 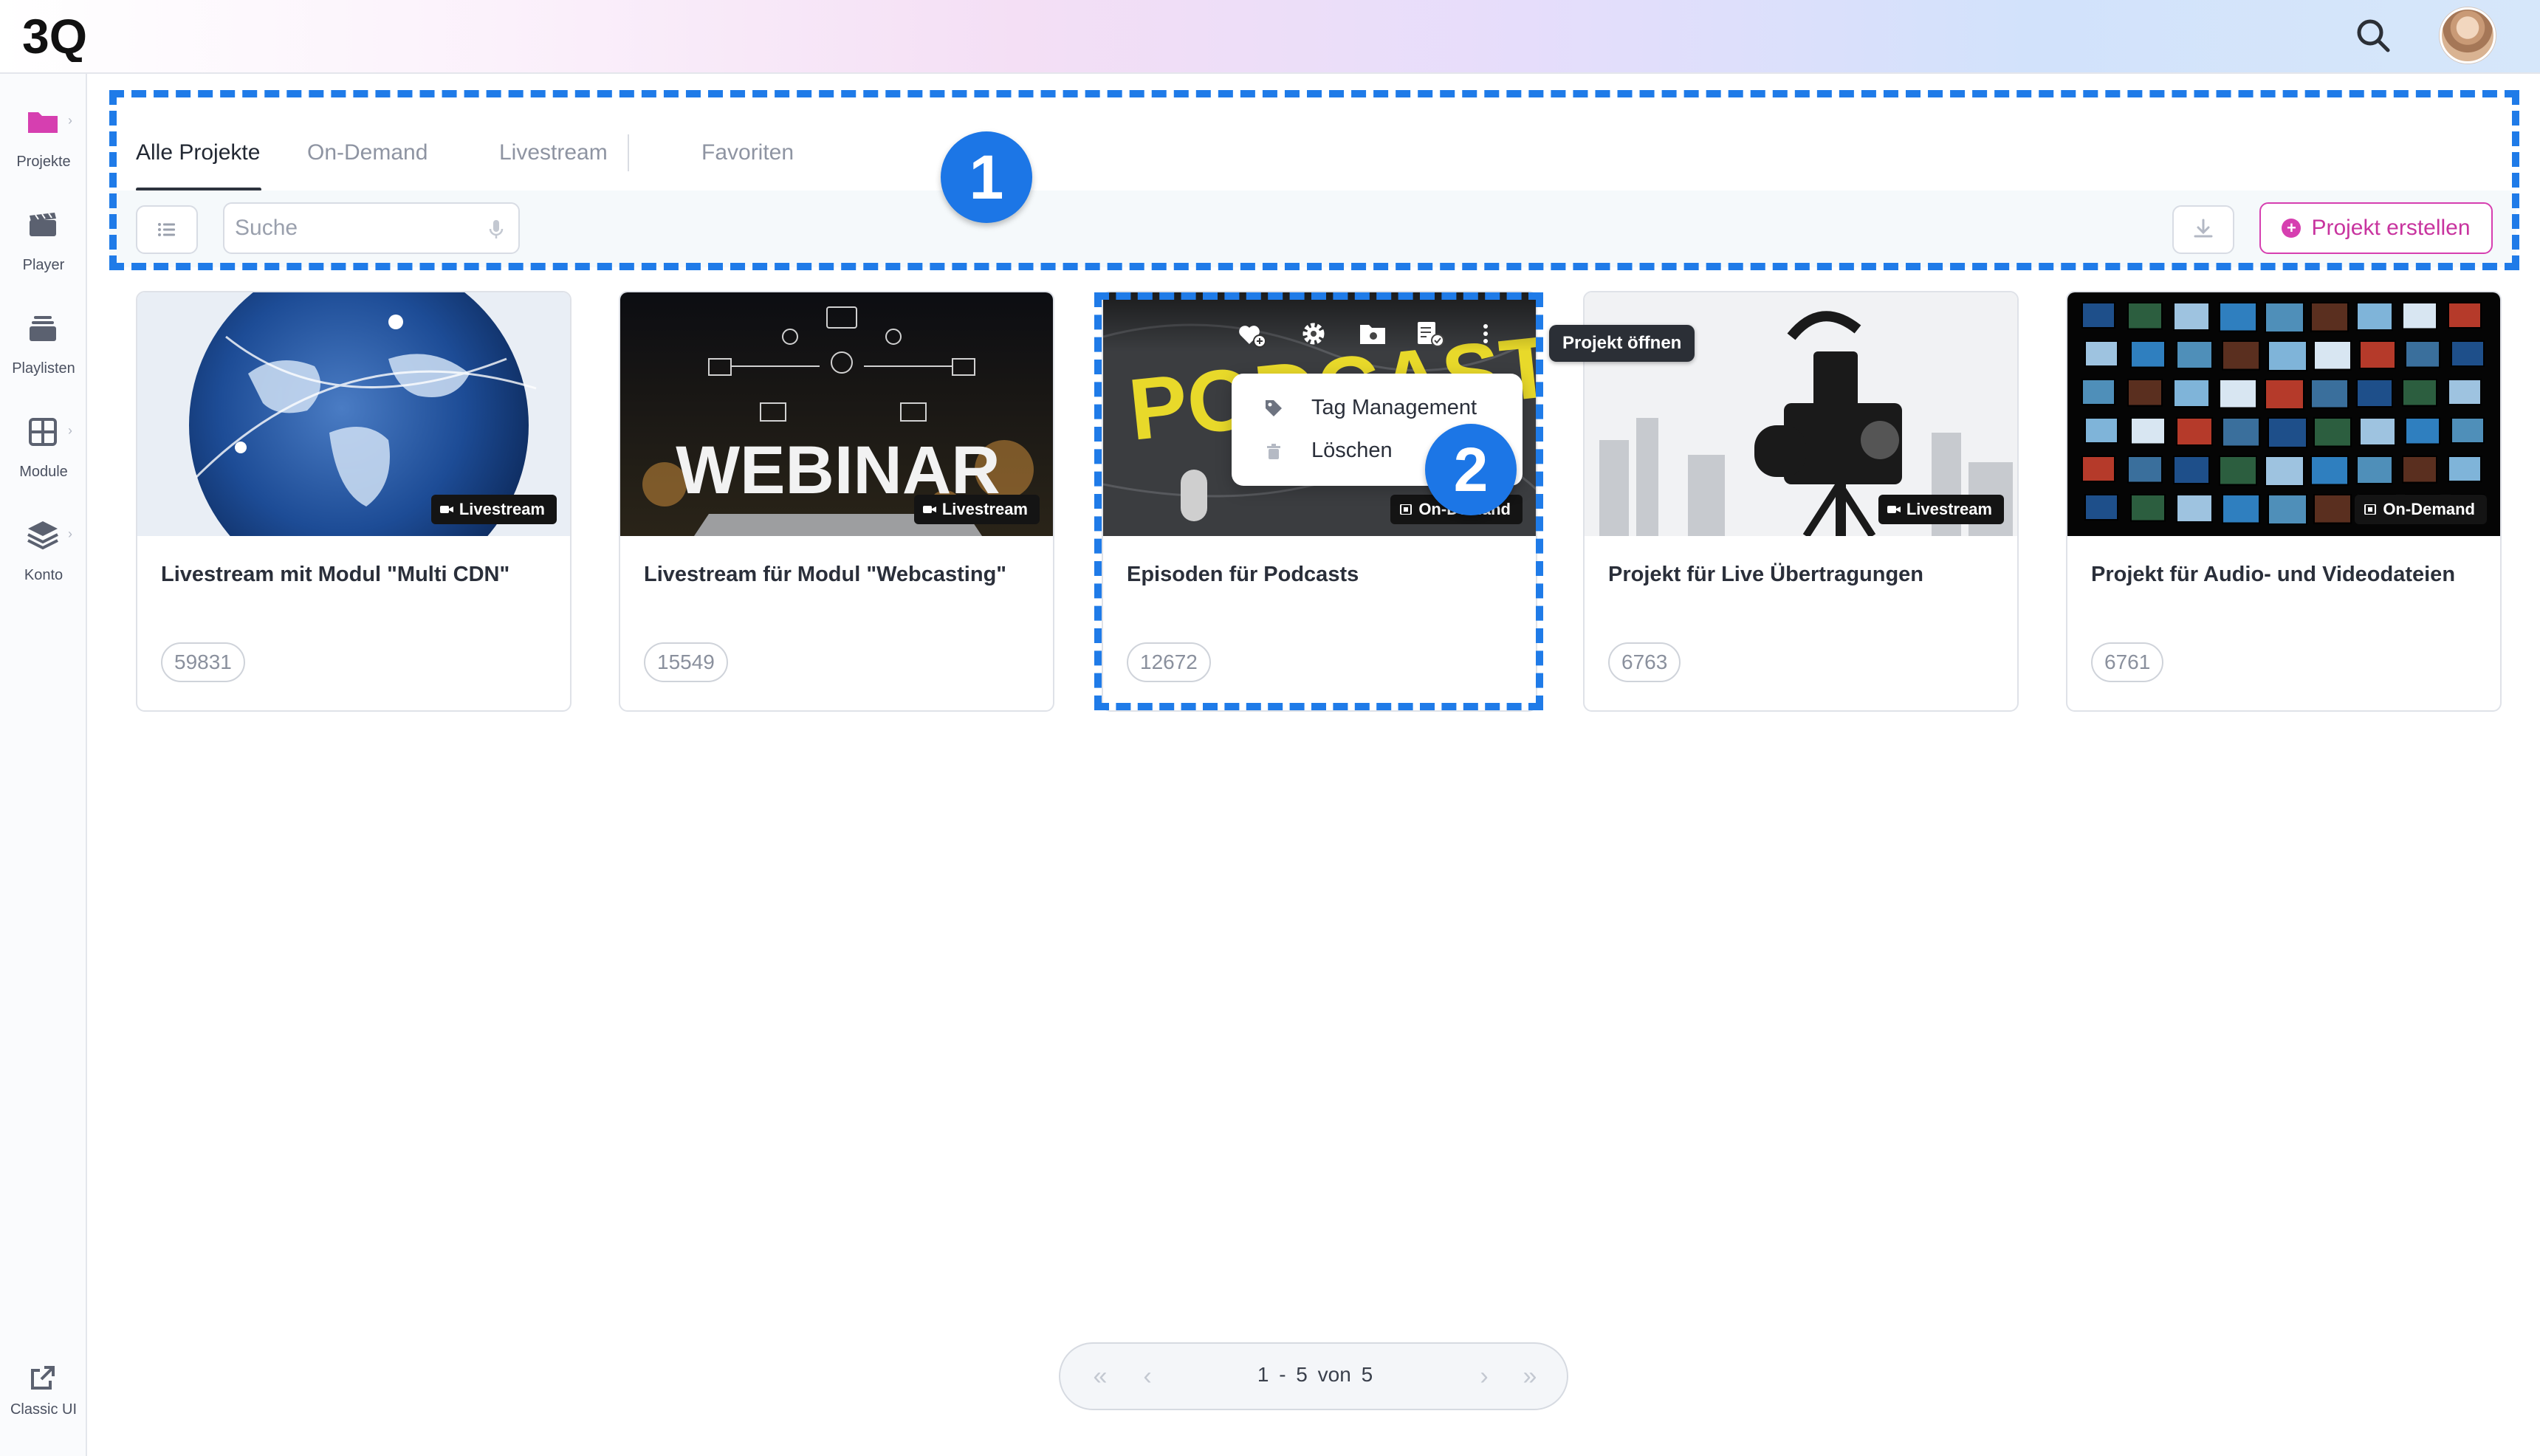 I want to click on tab-alle-projekte: Alle Projekte, so click(x=198, y=153).